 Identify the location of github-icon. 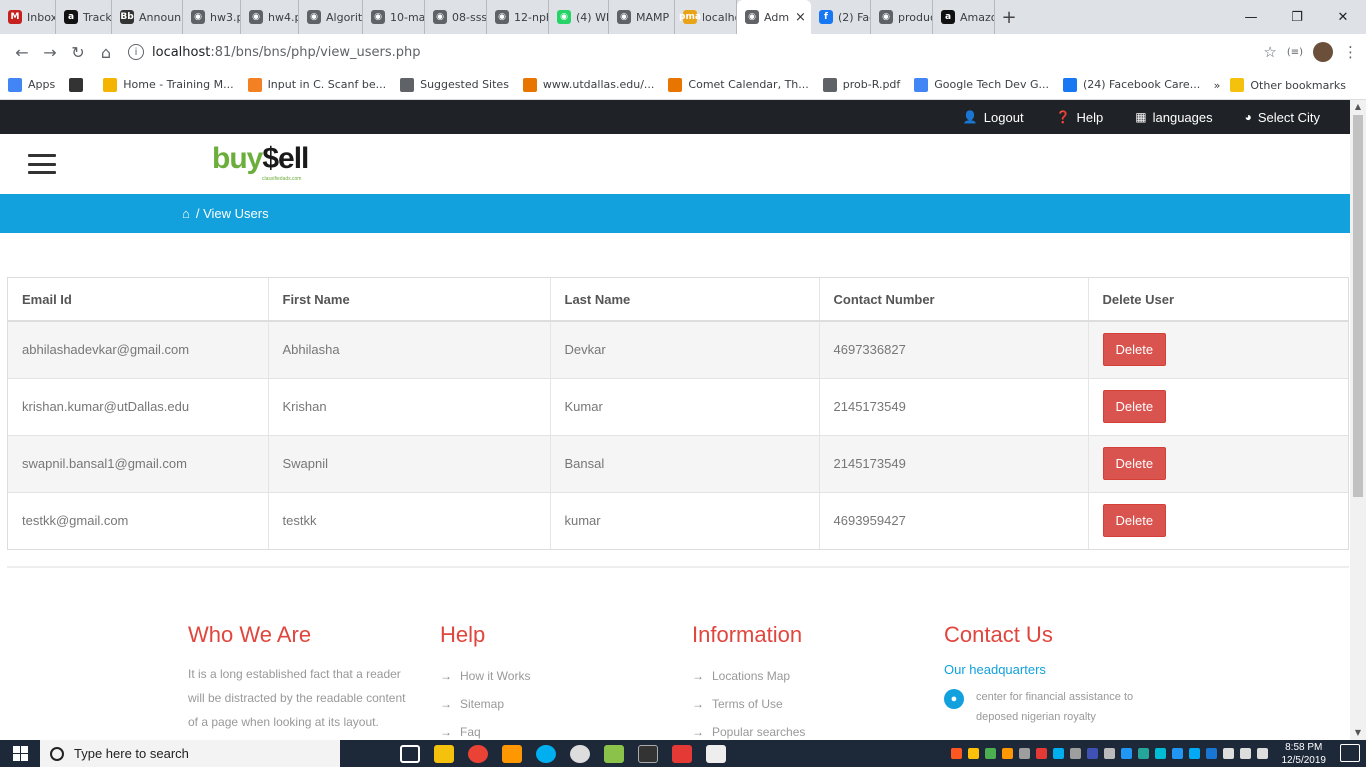
(580, 753).